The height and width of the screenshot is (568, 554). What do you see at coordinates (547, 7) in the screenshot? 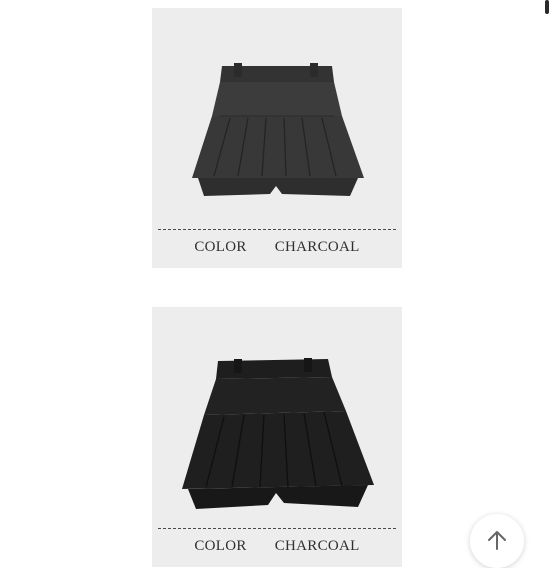
I see `scrollbar-thumb` at bounding box center [547, 7].